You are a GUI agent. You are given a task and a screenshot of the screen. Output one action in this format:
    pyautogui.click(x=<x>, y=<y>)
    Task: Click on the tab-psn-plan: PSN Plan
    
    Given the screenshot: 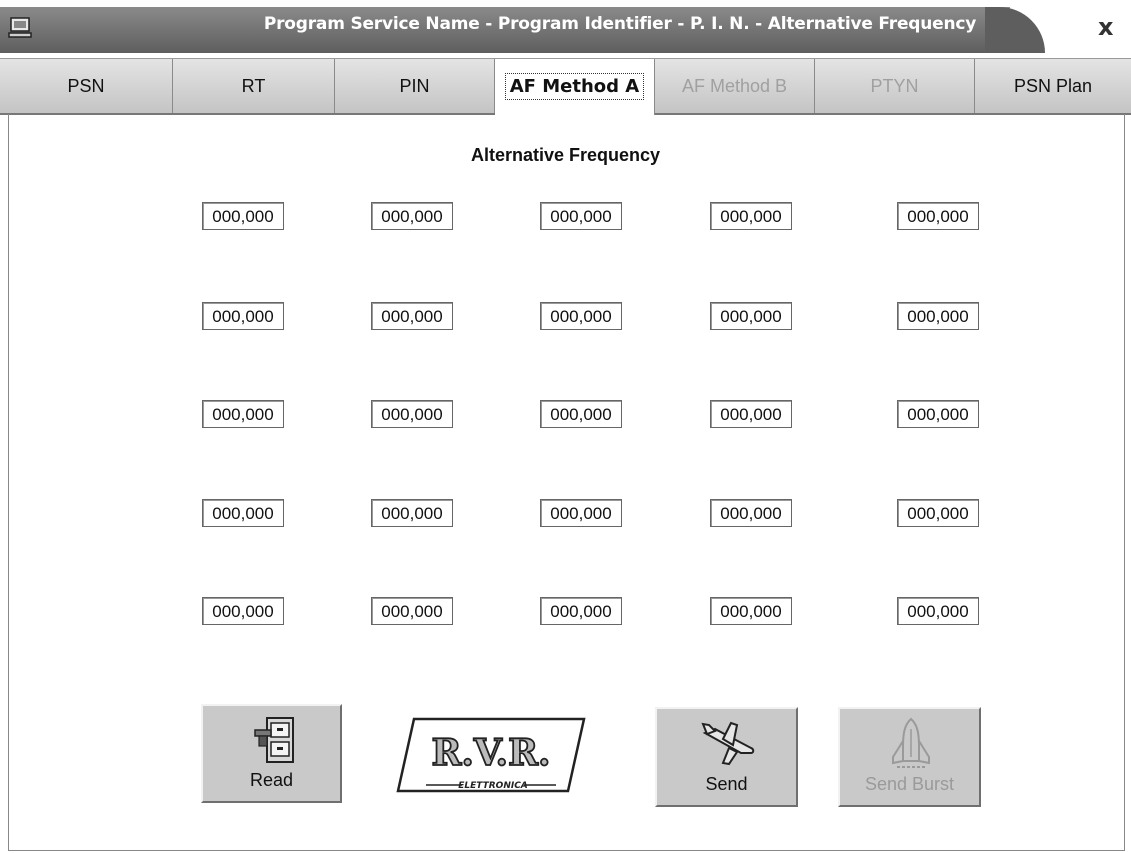 What is the action you would take?
    pyautogui.click(x=1053, y=86)
    